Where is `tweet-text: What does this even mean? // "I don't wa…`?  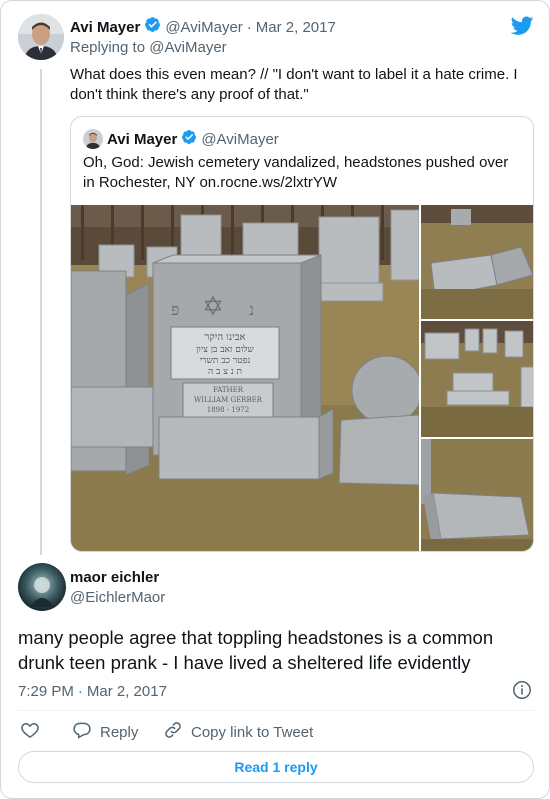
tweet-text: What does this even mean? // "I don't wa… is located at coordinates (294, 84).